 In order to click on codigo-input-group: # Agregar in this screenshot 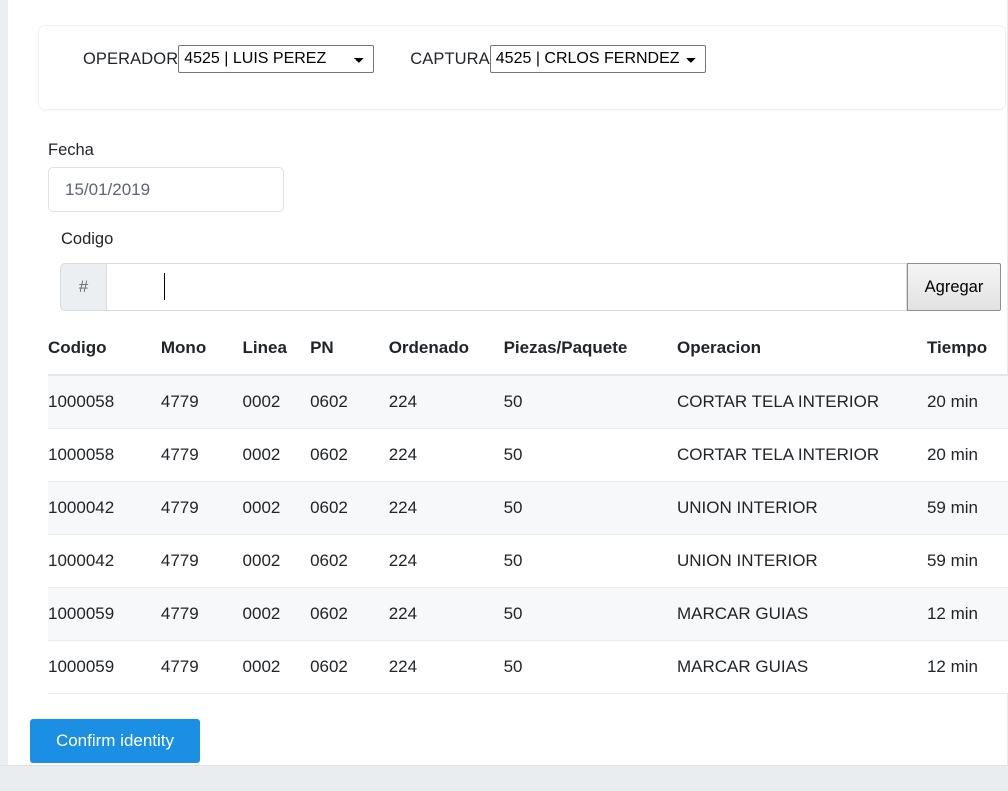, I will do `click(530, 287)`.